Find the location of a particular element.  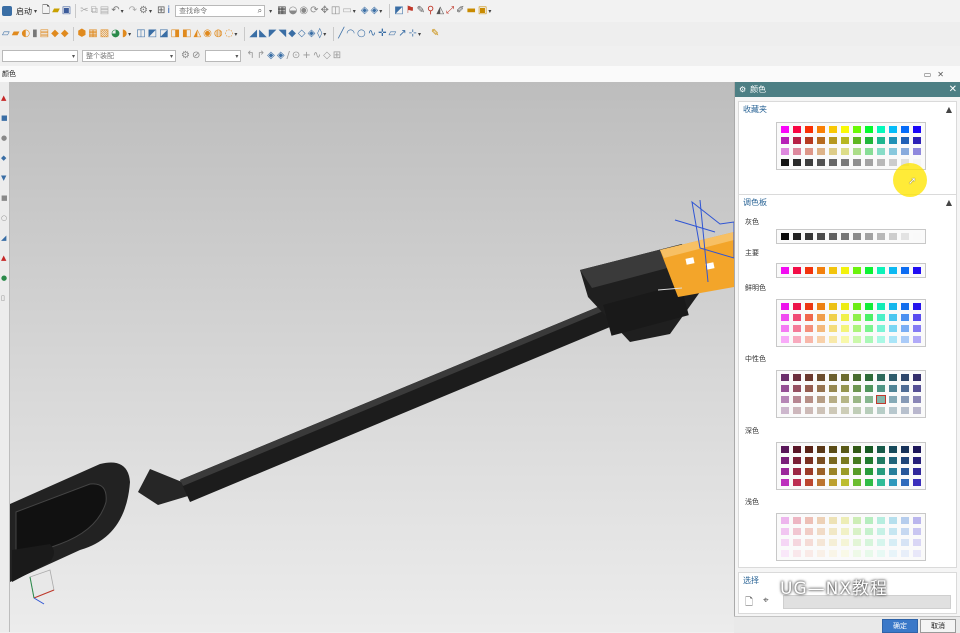

split-body-icon: ◭ is located at coordinates (197, 34).